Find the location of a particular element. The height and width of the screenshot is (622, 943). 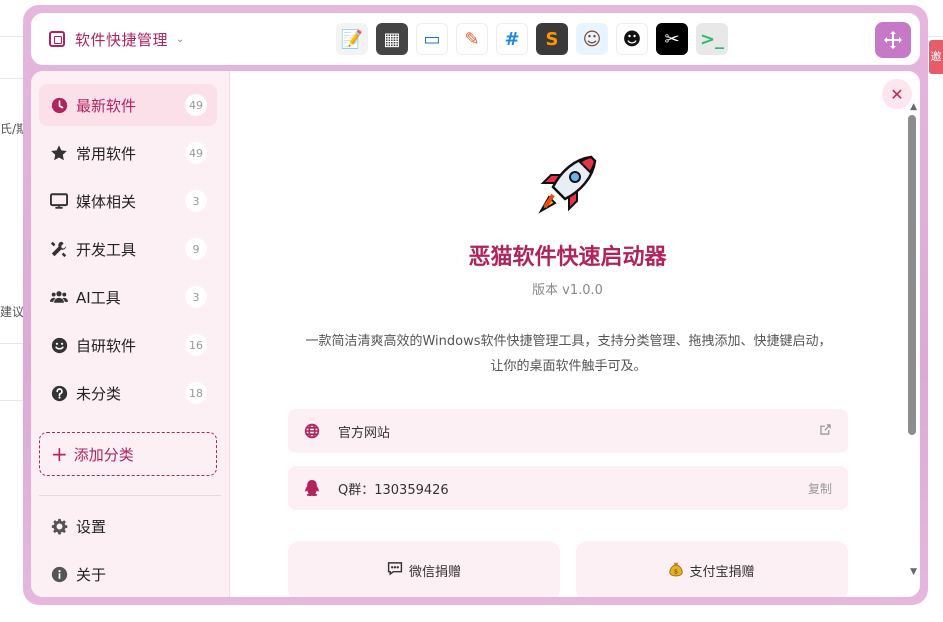

category-label: AI工具 is located at coordinates (98, 297).